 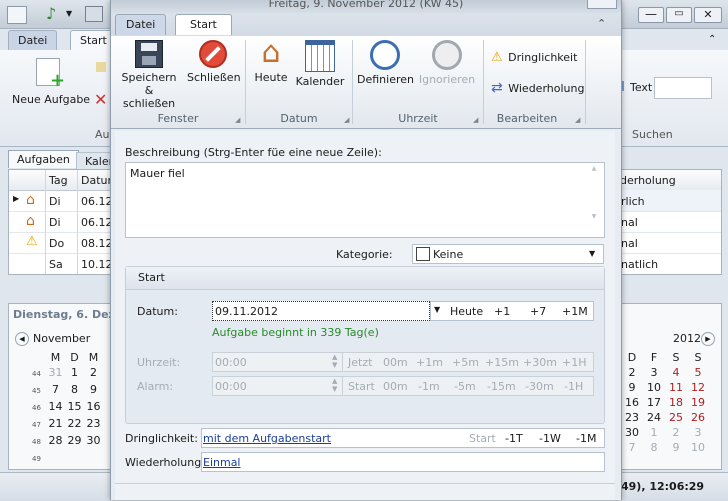 I want to click on alarm-minus30m-button: -30m, so click(x=539, y=386).